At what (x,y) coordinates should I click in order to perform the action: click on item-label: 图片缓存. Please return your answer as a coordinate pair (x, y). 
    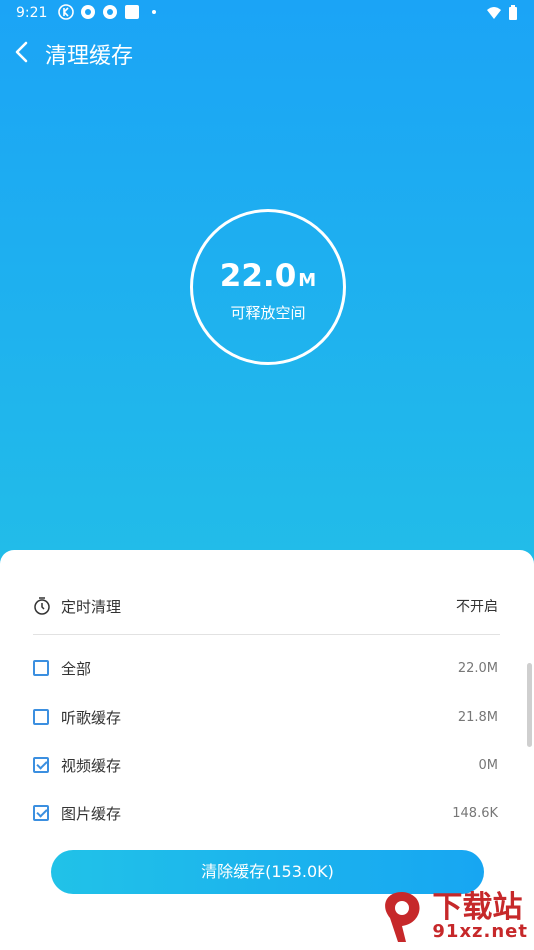
    Looking at the image, I should click on (91, 813).